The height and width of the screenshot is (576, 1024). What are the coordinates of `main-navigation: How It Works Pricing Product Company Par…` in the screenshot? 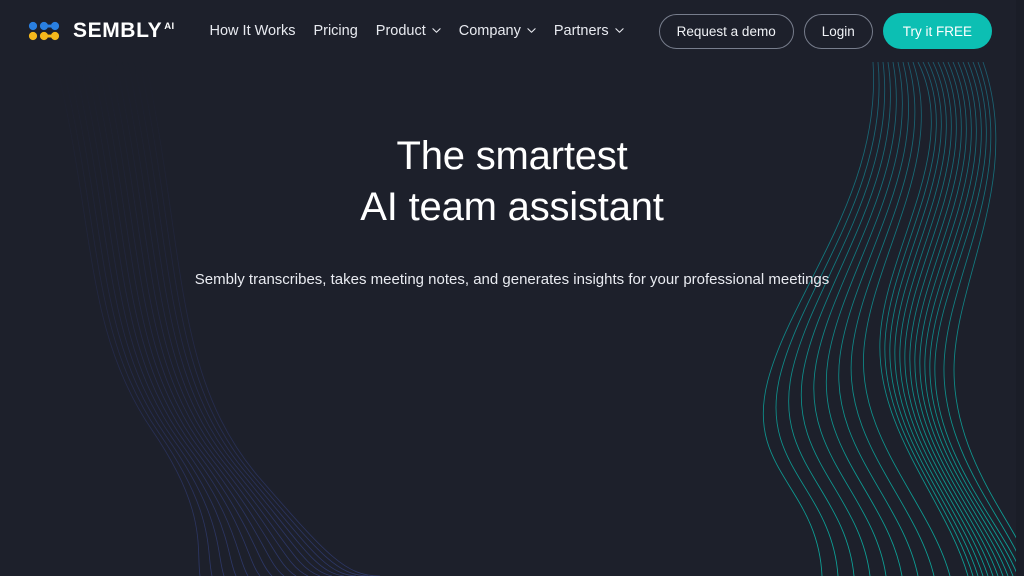 It's located at (417, 31).